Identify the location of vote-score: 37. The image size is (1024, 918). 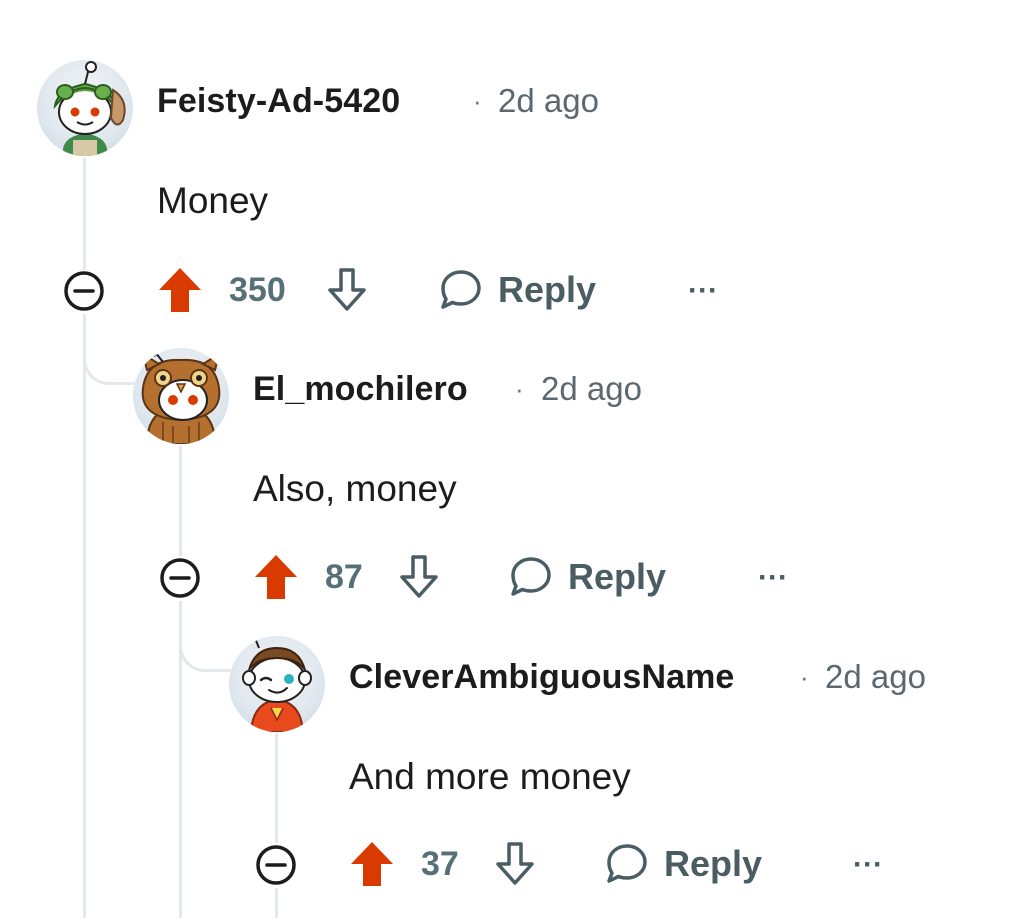
(440, 864).